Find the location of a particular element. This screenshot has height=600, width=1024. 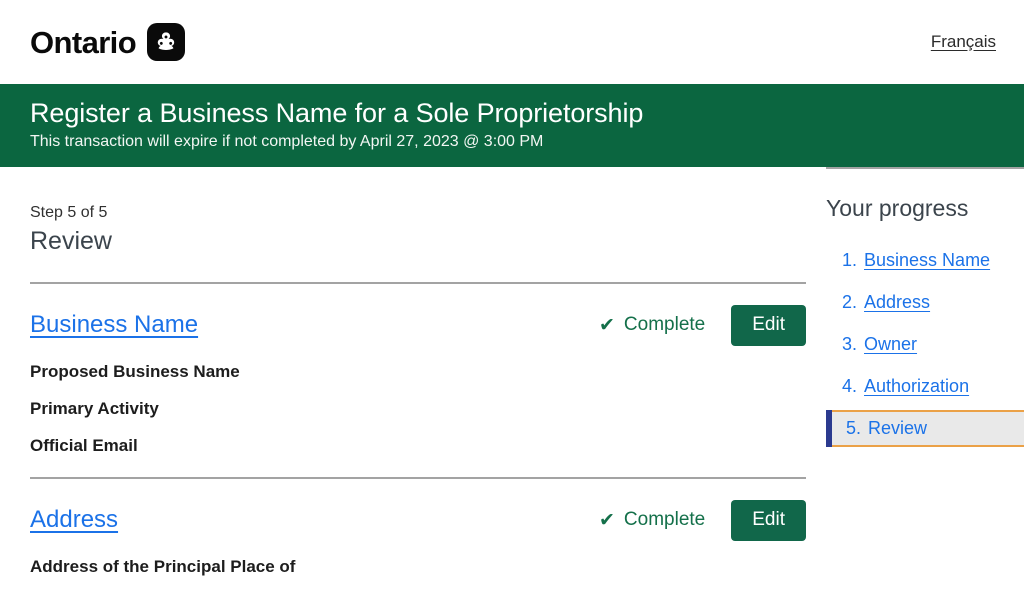

status-badge-business-name: ✔ Complete is located at coordinates (652, 325).